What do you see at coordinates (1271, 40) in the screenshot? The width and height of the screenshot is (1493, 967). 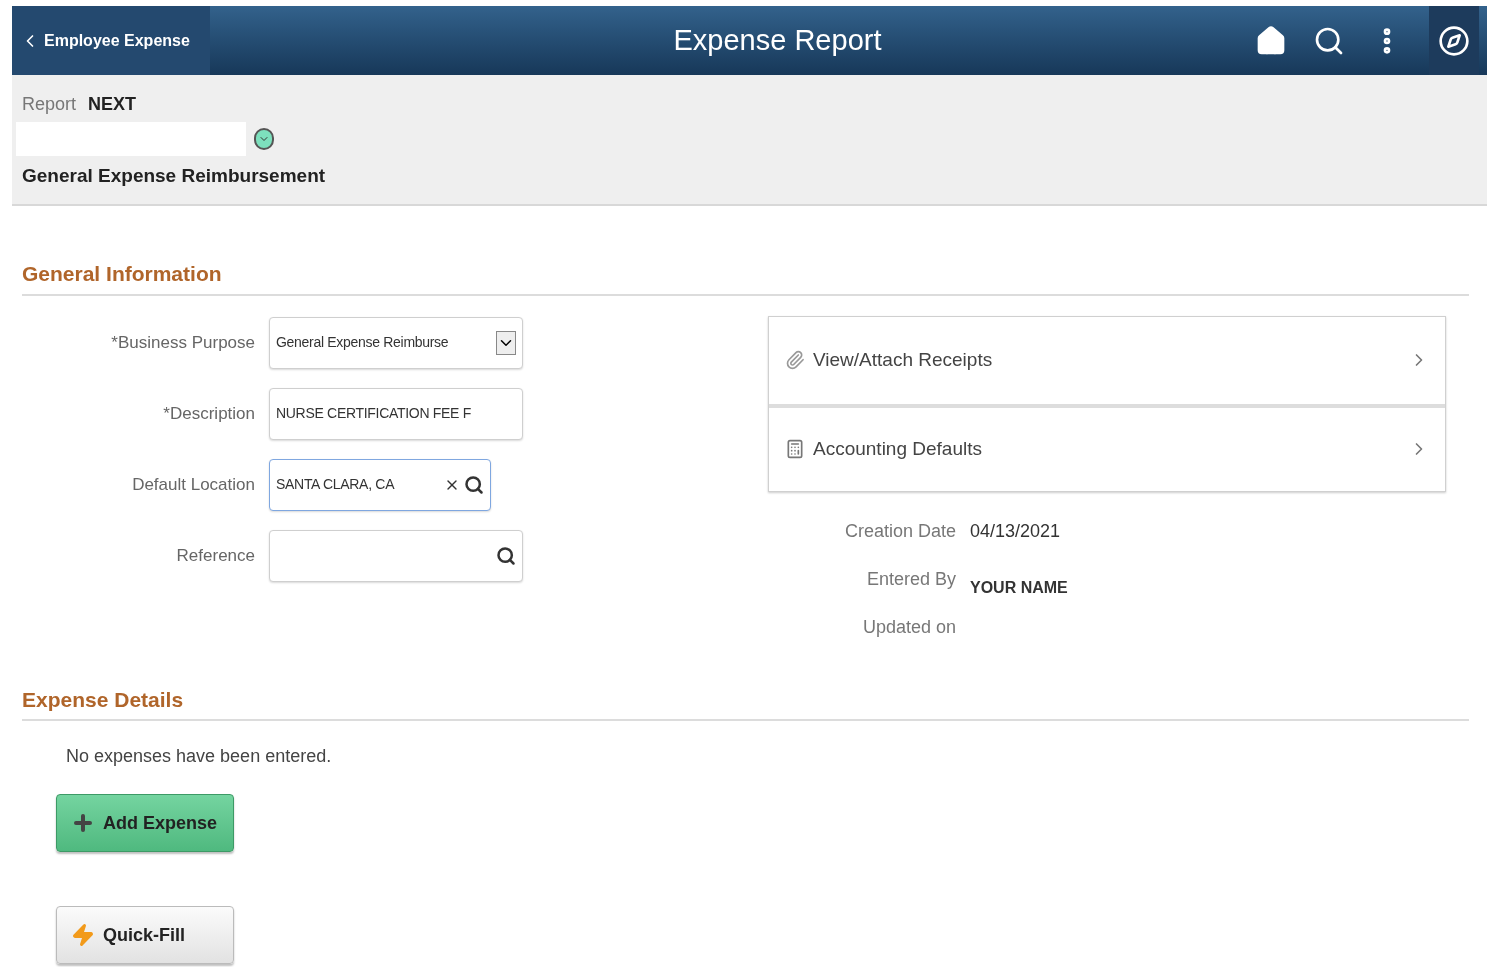 I see `home-icon` at bounding box center [1271, 40].